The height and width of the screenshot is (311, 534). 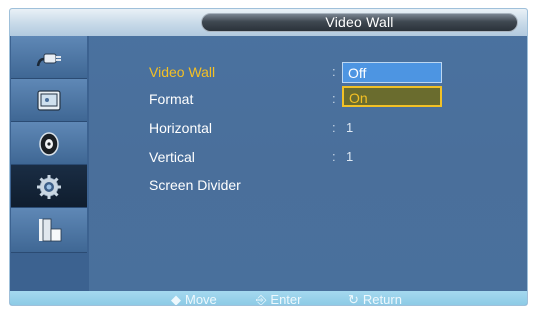 What do you see at coordinates (392, 72) in the screenshot?
I see `option-off: Off` at bounding box center [392, 72].